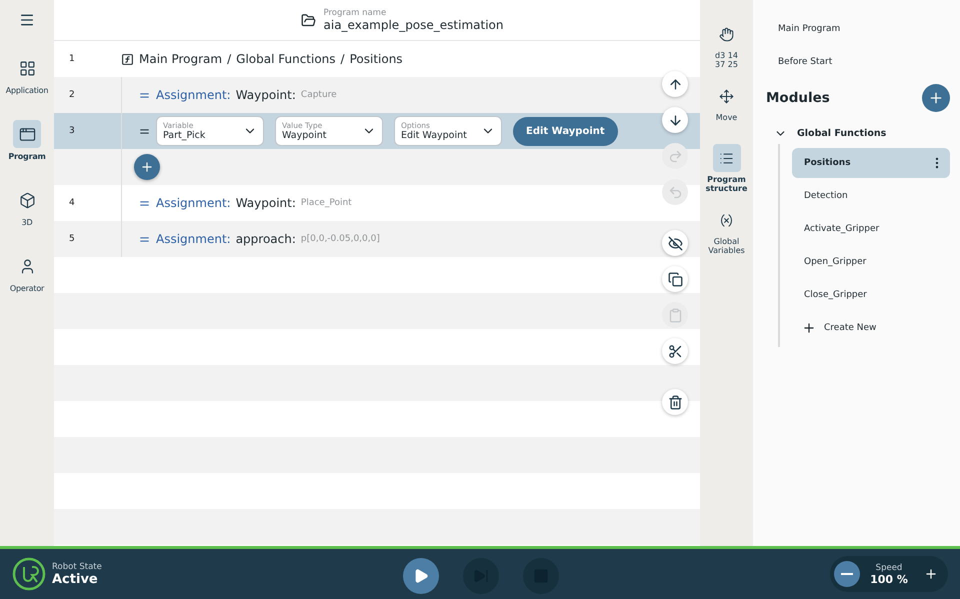 The image size is (960, 599). What do you see at coordinates (871, 295) in the screenshot?
I see `module-item: Close_Gripper` at bounding box center [871, 295].